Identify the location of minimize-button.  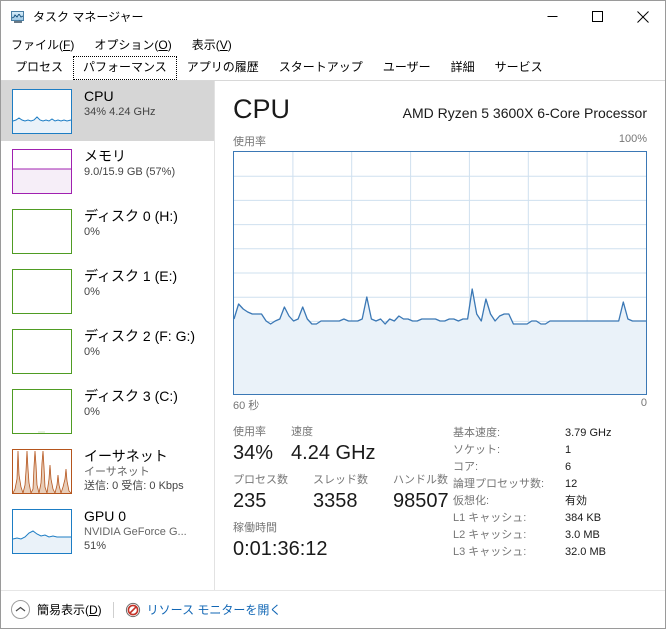
(552, 16).